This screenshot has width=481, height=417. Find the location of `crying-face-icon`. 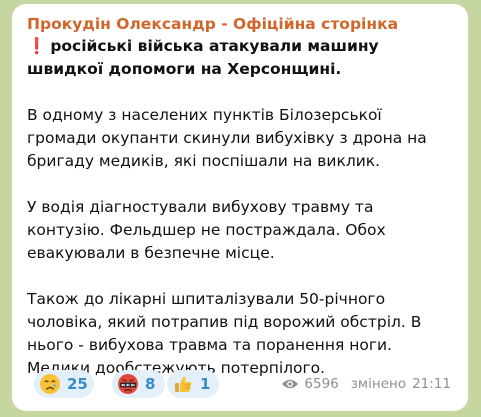

crying-face-icon is located at coordinates (50, 384).